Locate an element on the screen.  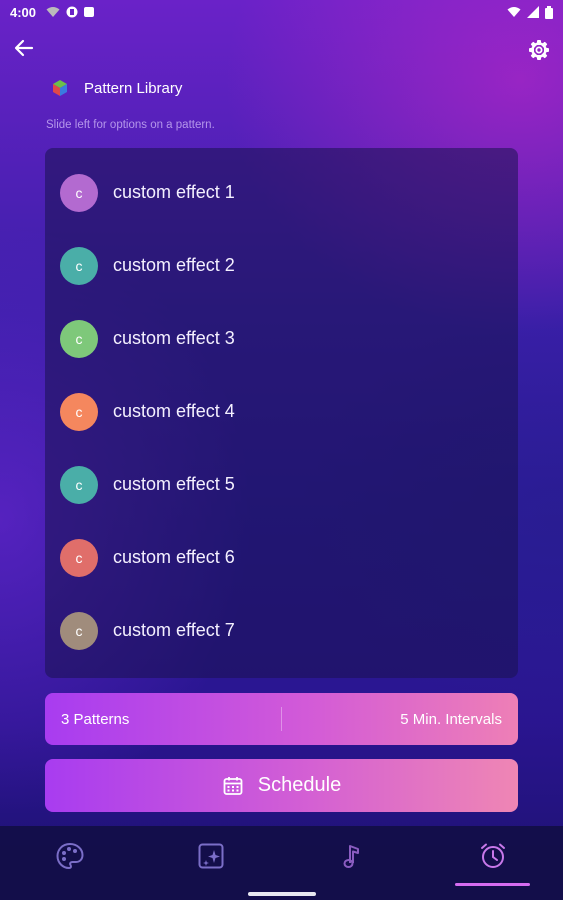
schedule-button: Schedule is located at coordinates (281, 785).